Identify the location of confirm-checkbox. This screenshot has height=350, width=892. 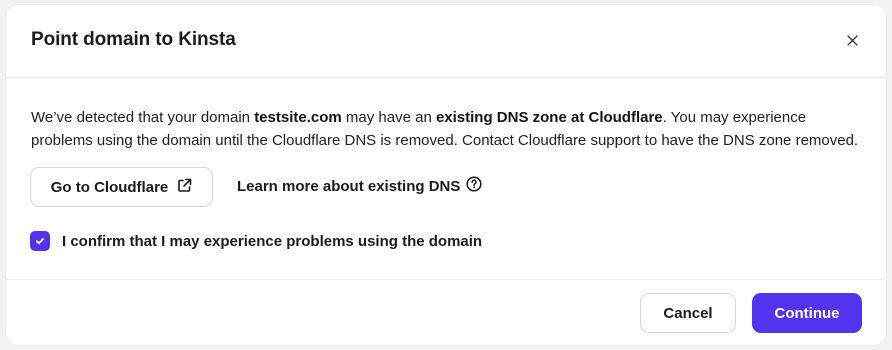
(40, 241).